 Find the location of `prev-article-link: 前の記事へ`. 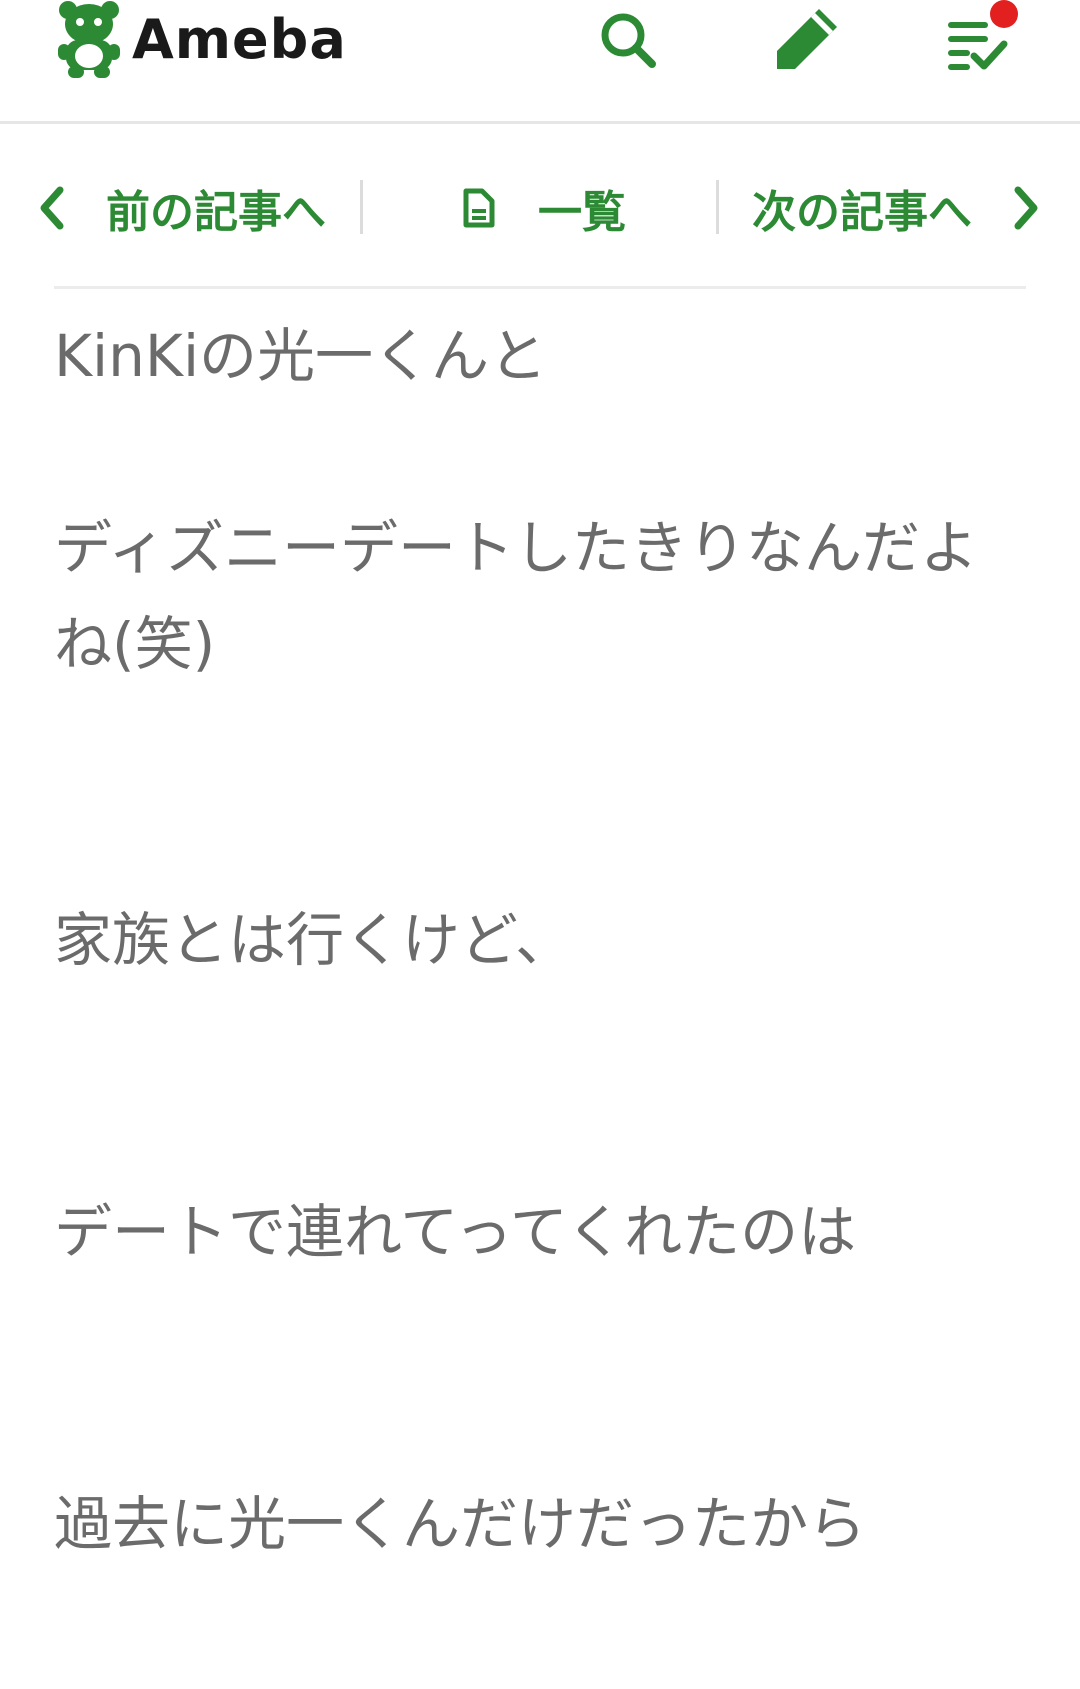

prev-article-link: 前の記事へ is located at coordinates (182, 208).